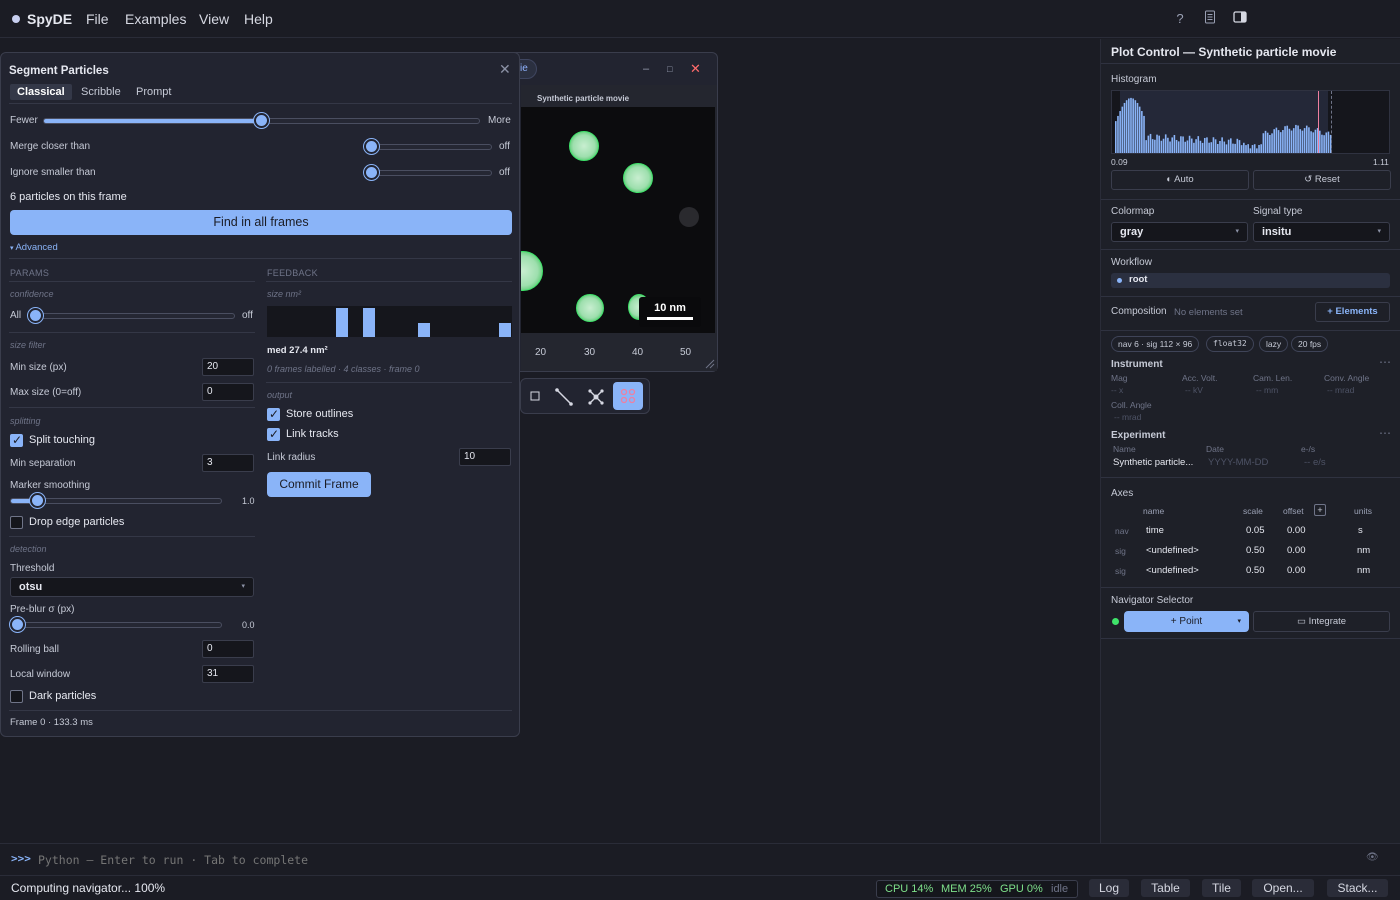 Image resolution: width=1400 pixels, height=900 pixels. Describe the element at coordinates (258, 19) in the screenshot. I see `menu-help: Help` at that location.